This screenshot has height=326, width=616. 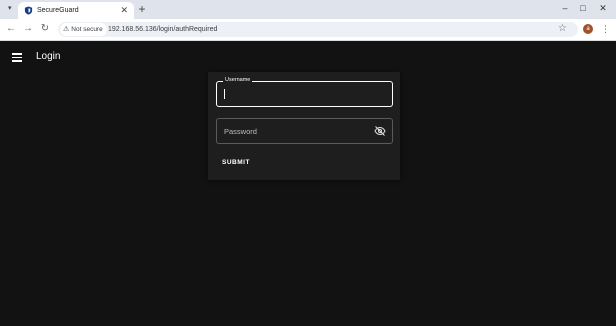 I want to click on forward-icon: →, so click(x=28, y=29).